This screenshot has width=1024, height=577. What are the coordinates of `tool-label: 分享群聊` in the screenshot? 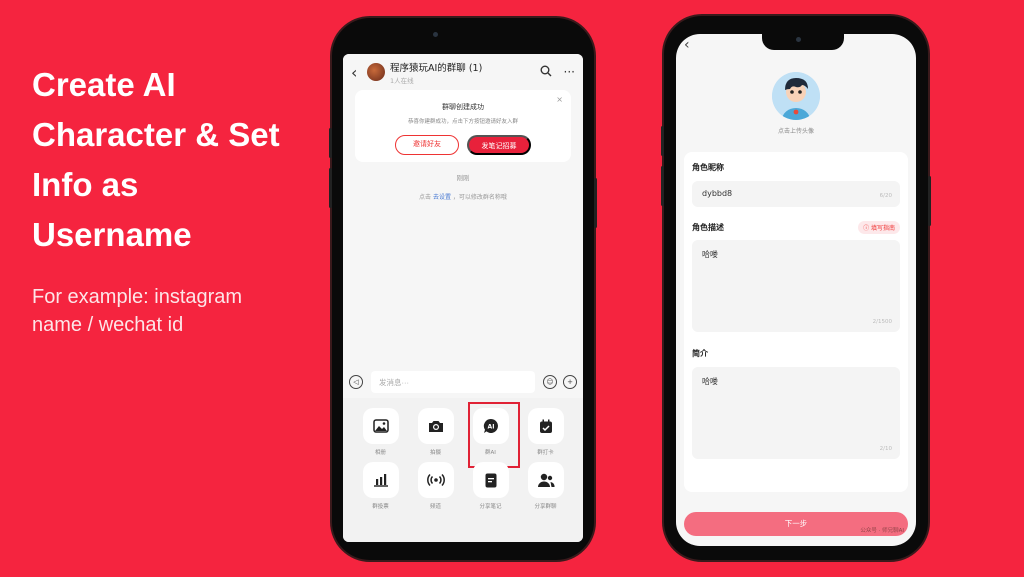 It's located at (545, 507).